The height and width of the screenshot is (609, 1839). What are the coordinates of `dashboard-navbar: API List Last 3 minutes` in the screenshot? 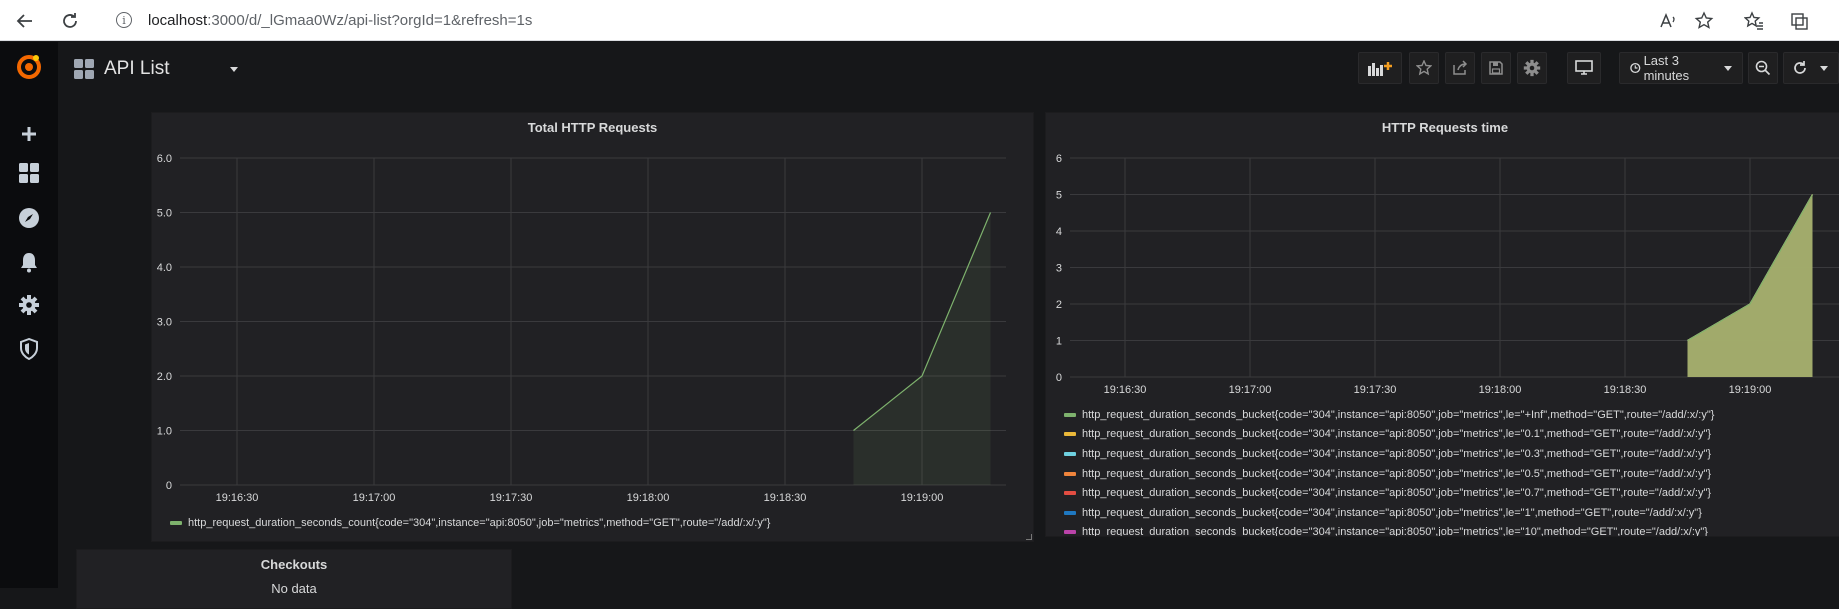 It's located at (948, 68).